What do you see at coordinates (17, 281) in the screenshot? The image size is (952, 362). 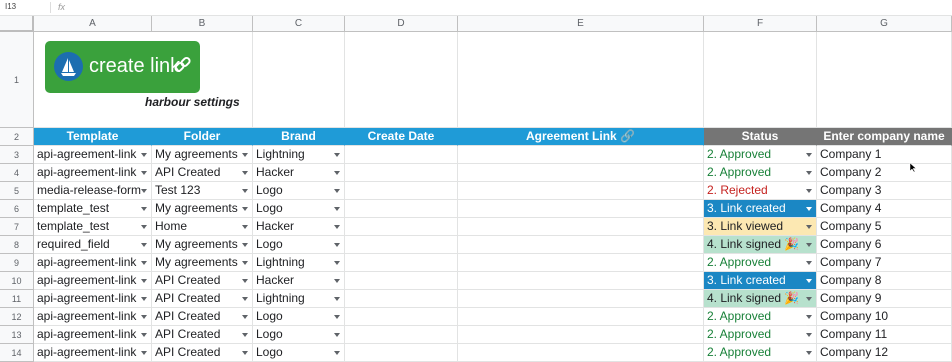 I see `row-header-10: 10` at bounding box center [17, 281].